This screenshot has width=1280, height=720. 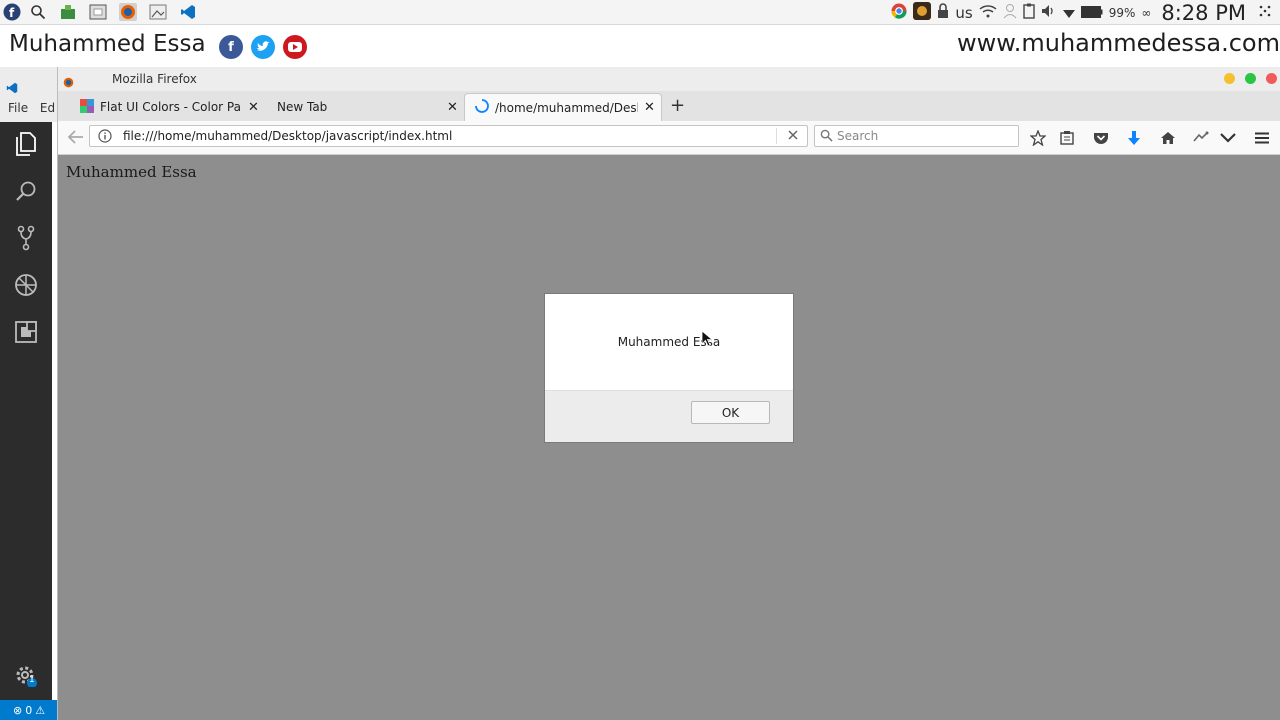 What do you see at coordinates (1228, 138) in the screenshot?
I see `overflow-chevron-icon` at bounding box center [1228, 138].